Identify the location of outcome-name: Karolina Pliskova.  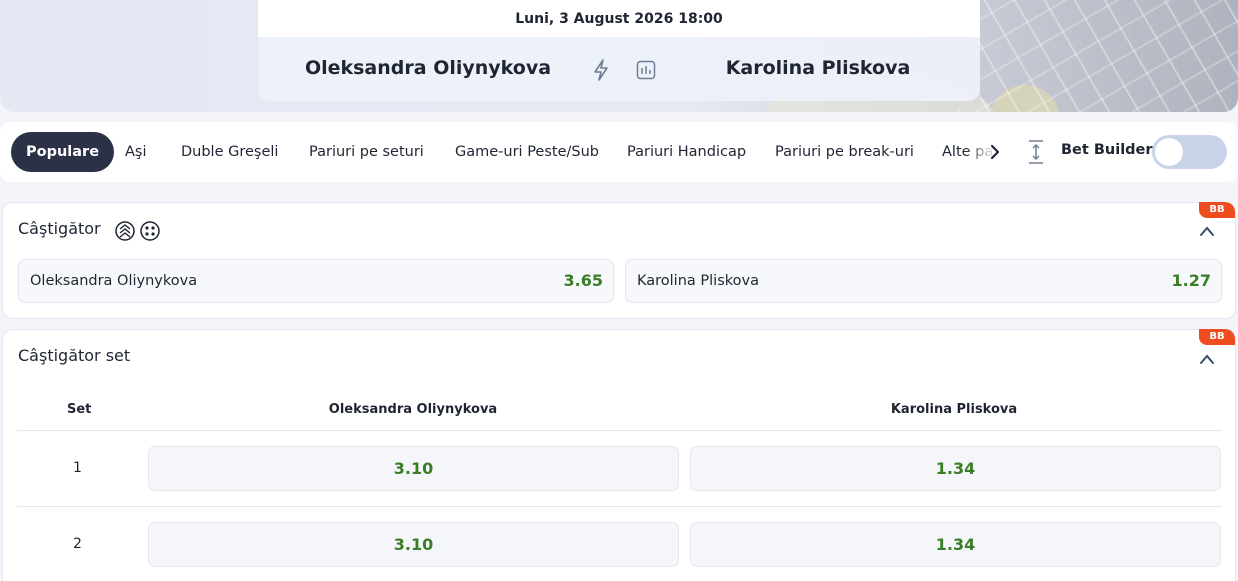
(698, 281).